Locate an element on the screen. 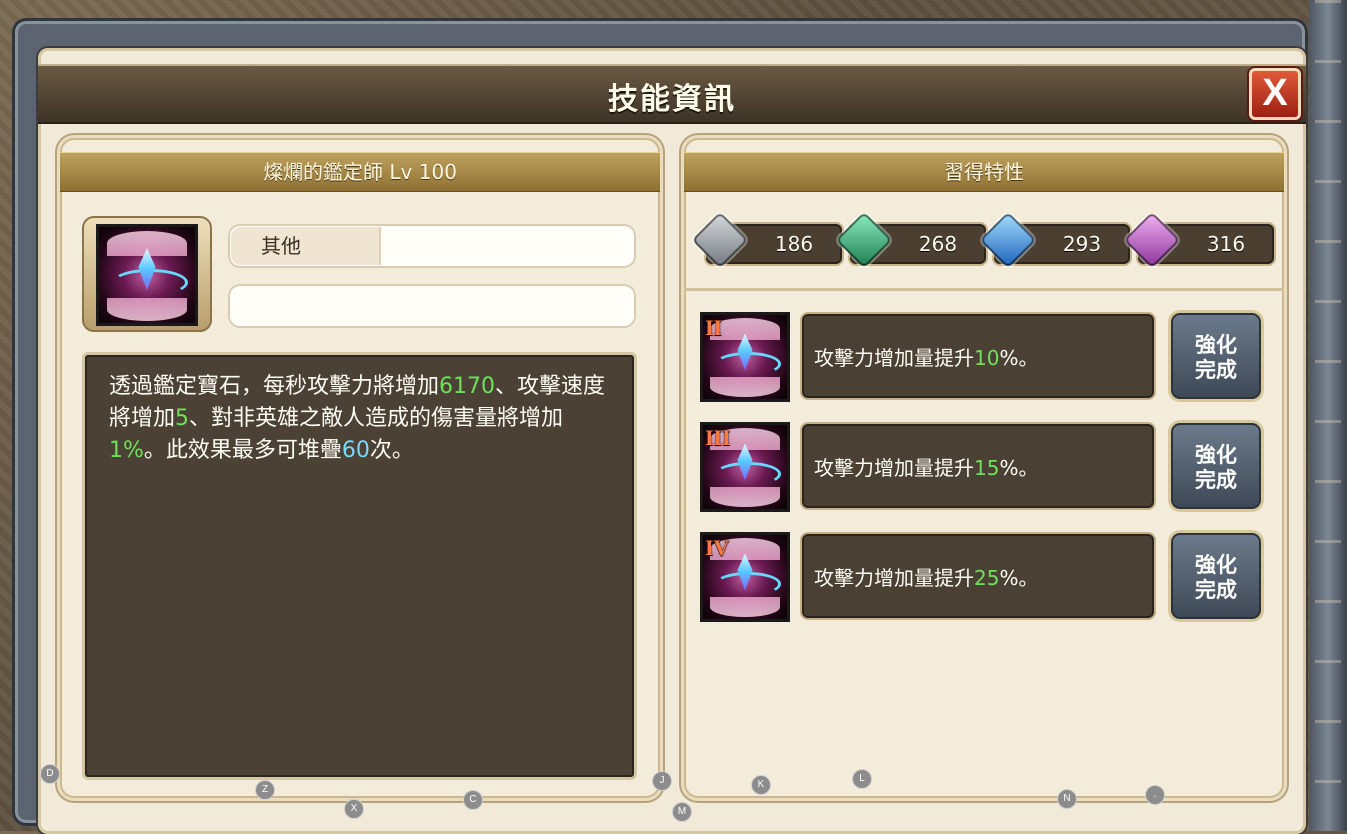 Image resolution: width=1347 pixels, height=834 pixels. trait-value: 25 is located at coordinates (987, 578).